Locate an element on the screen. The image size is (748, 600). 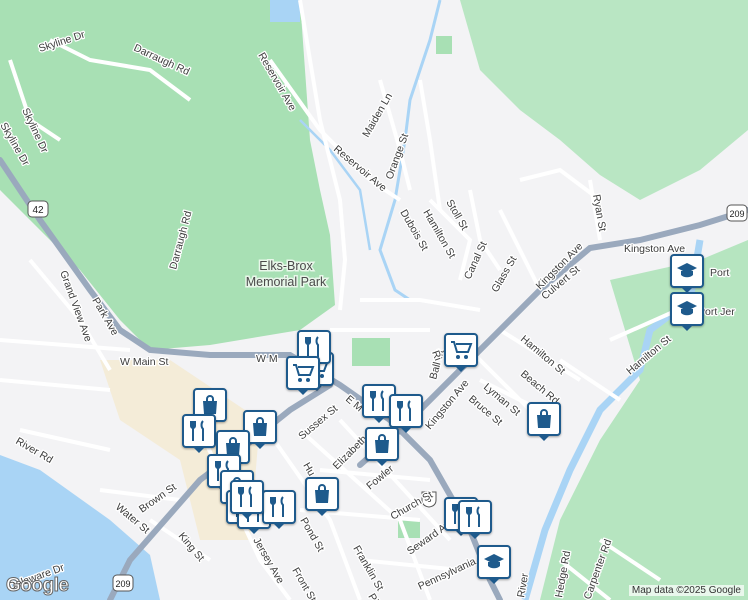
street-label: Hamilton St is located at coordinates (648, 355).